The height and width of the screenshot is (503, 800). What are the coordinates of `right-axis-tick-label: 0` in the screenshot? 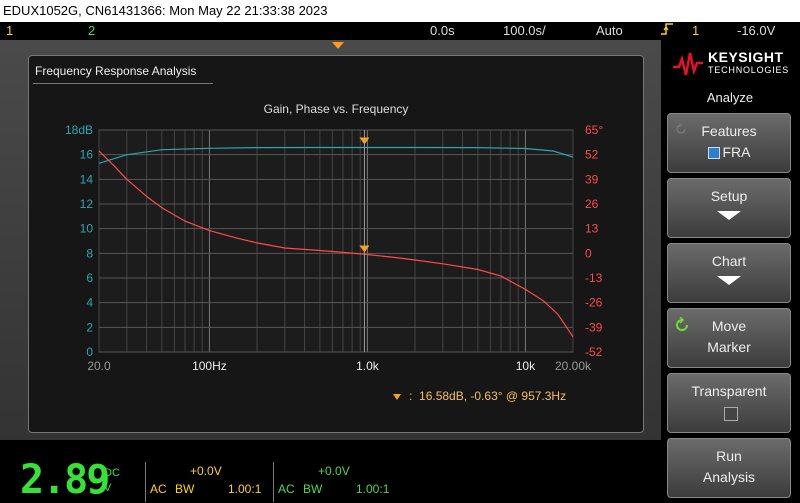 It's located at (588, 253).